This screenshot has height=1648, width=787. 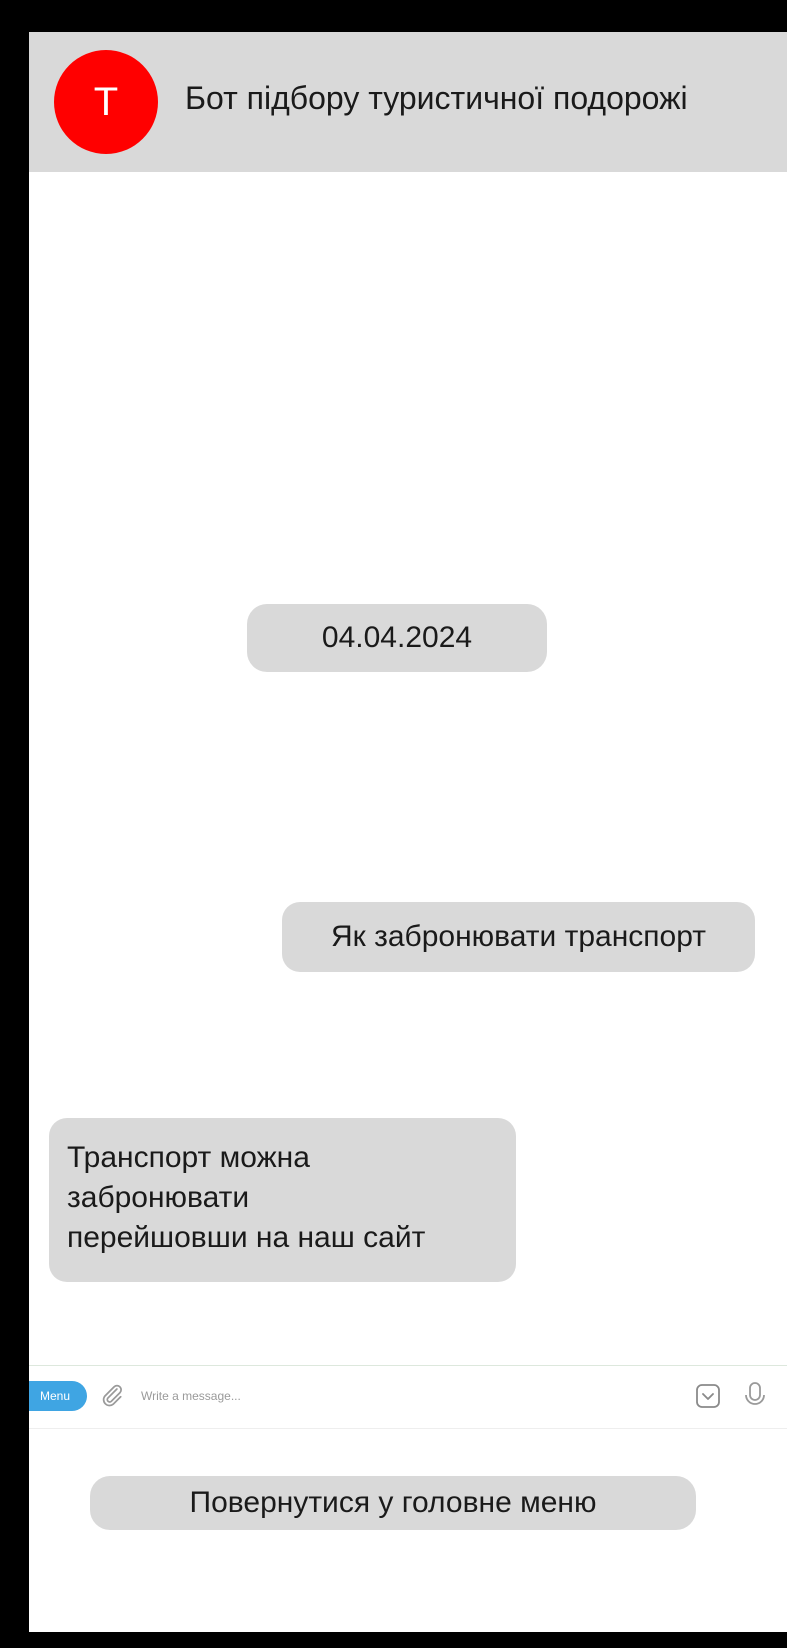 I want to click on chat-header: T Бот підбору туристичної подорожі, so click(x=408, y=102).